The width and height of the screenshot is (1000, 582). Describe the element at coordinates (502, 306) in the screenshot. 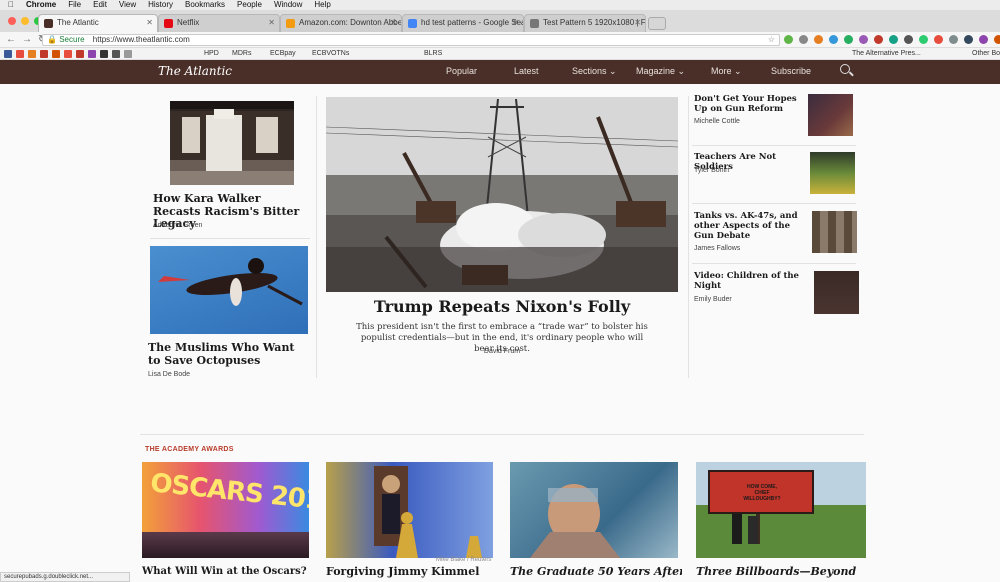

I see `main-headline: Trump Repeats Nixon's Folly` at that location.